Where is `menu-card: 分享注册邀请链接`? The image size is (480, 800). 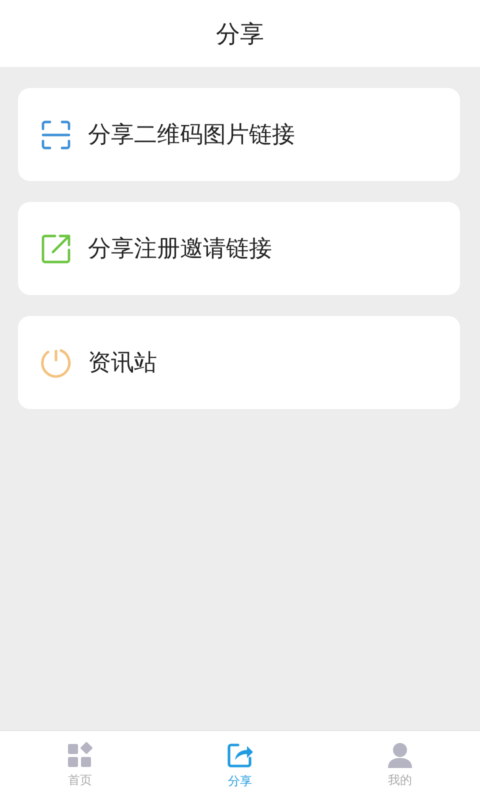 menu-card: 分享注册邀请链接 is located at coordinates (239, 248).